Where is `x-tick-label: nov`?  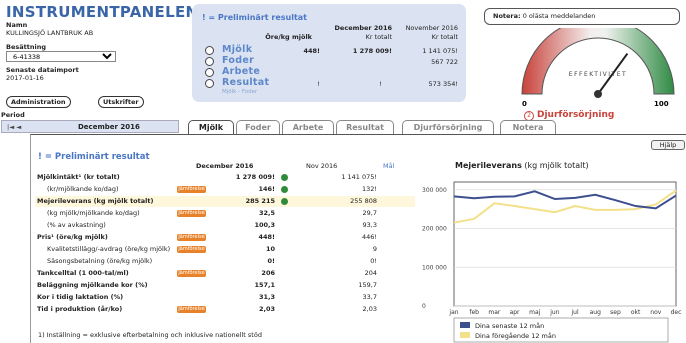
x-tick-label: nov is located at coordinates (655, 312).